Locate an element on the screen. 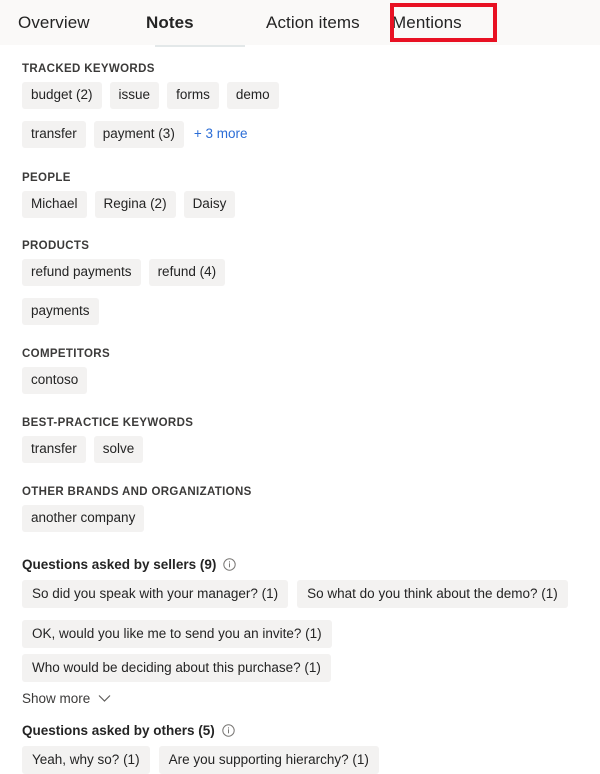  chip: forms is located at coordinates (193, 95).